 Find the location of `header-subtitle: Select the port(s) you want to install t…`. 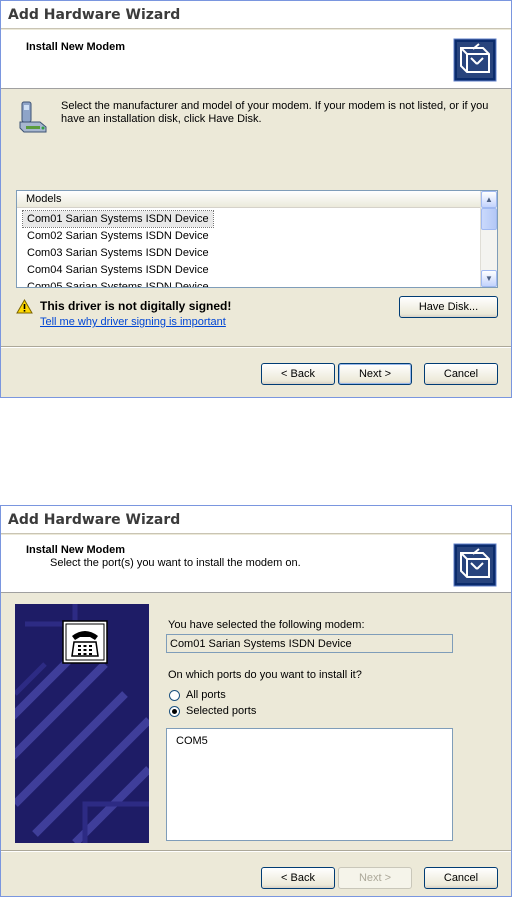

header-subtitle: Select the port(s) you want to install t… is located at coordinates (175, 563).